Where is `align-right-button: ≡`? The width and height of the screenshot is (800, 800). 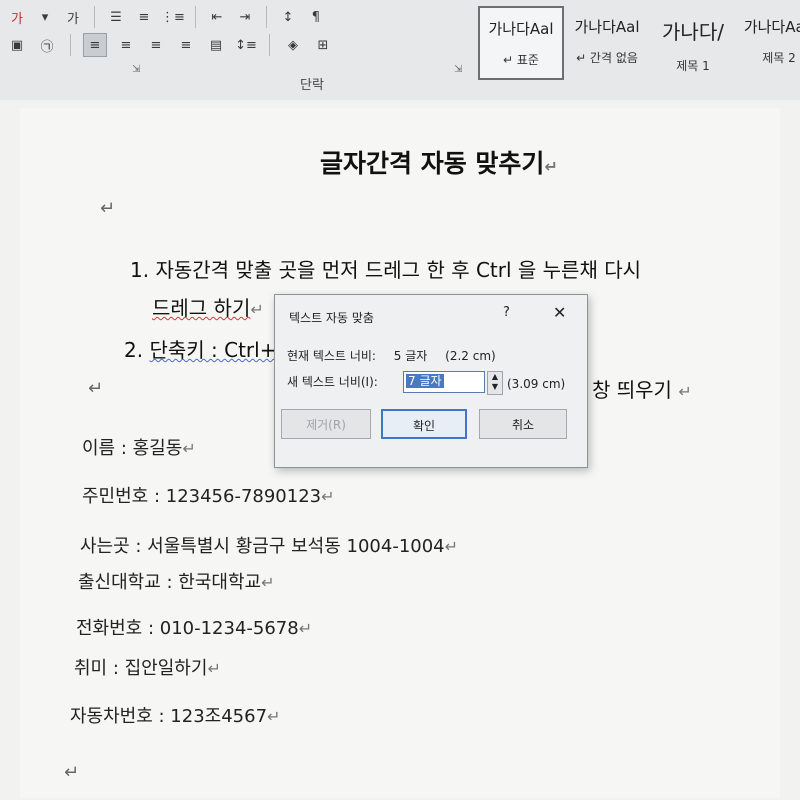 align-right-button: ≡ is located at coordinates (156, 45).